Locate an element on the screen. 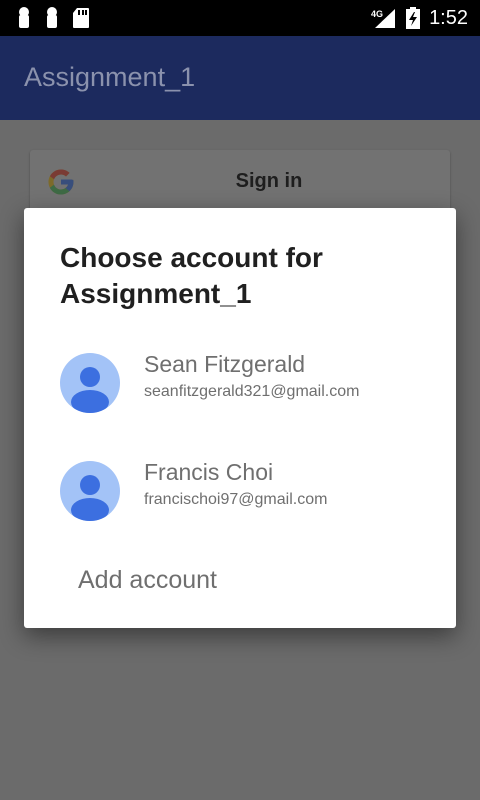 The height and width of the screenshot is (800, 480). account-item: Francis Choi francischoi97@gmail.com is located at coordinates (240, 491).